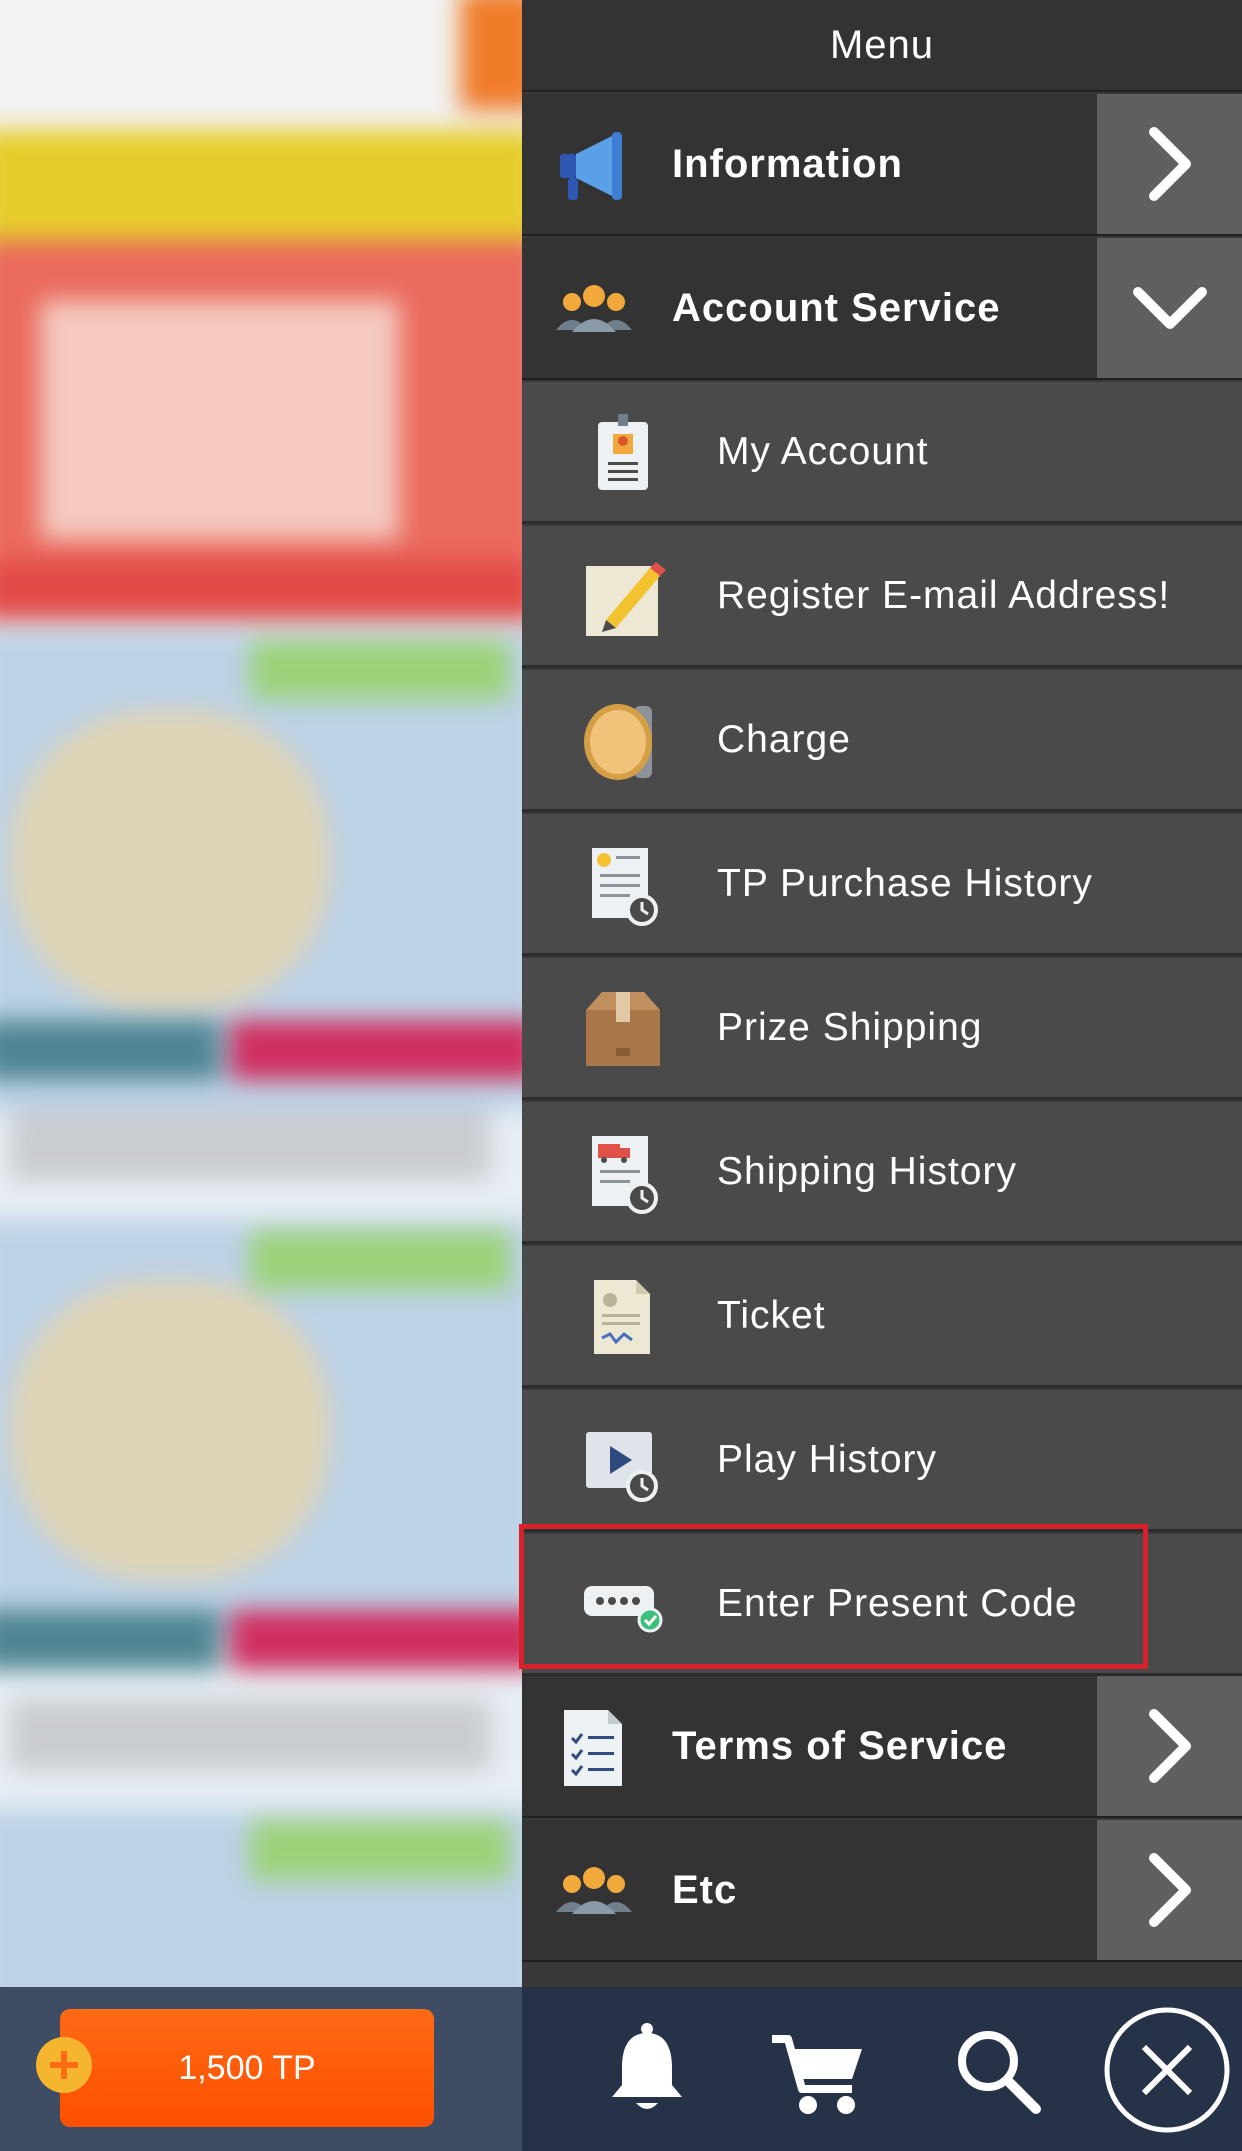  I want to click on menu-section-information: Information, so click(882, 165).